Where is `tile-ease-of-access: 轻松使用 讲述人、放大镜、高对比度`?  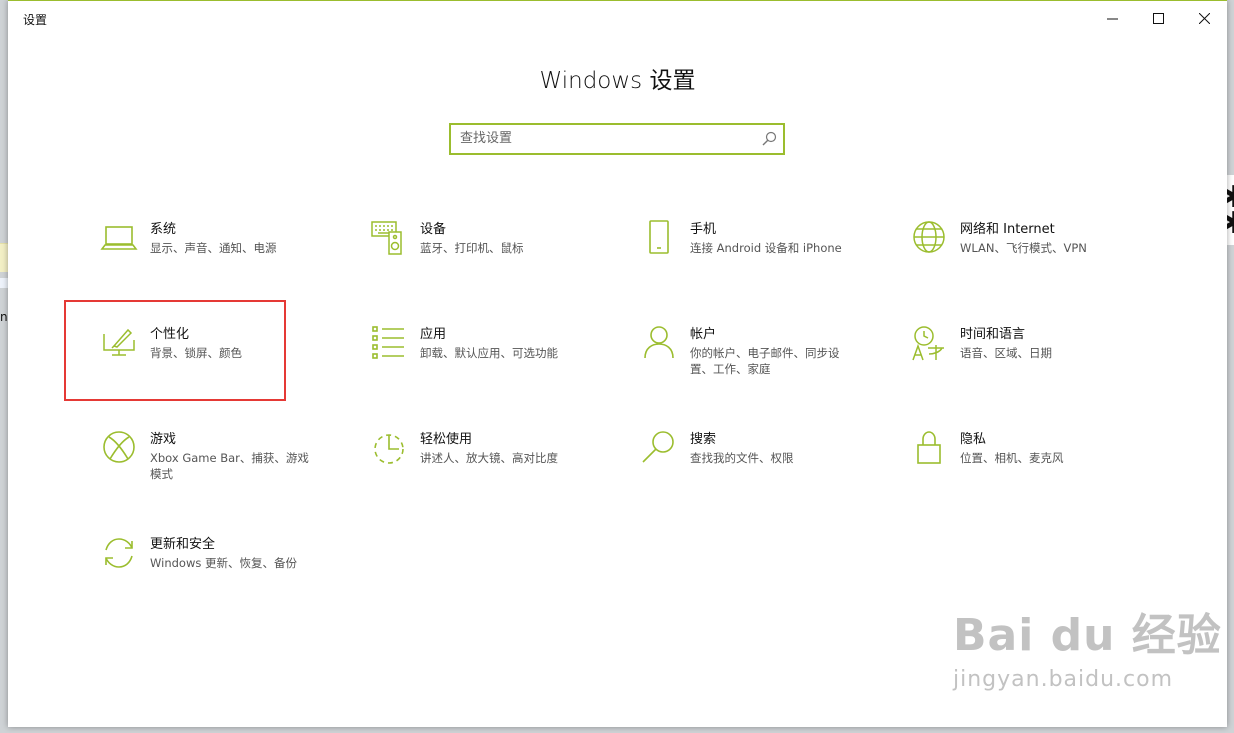
tile-ease-of-access: 轻松使用 讲述人、放大镜、高对比度 is located at coordinates (490, 476).